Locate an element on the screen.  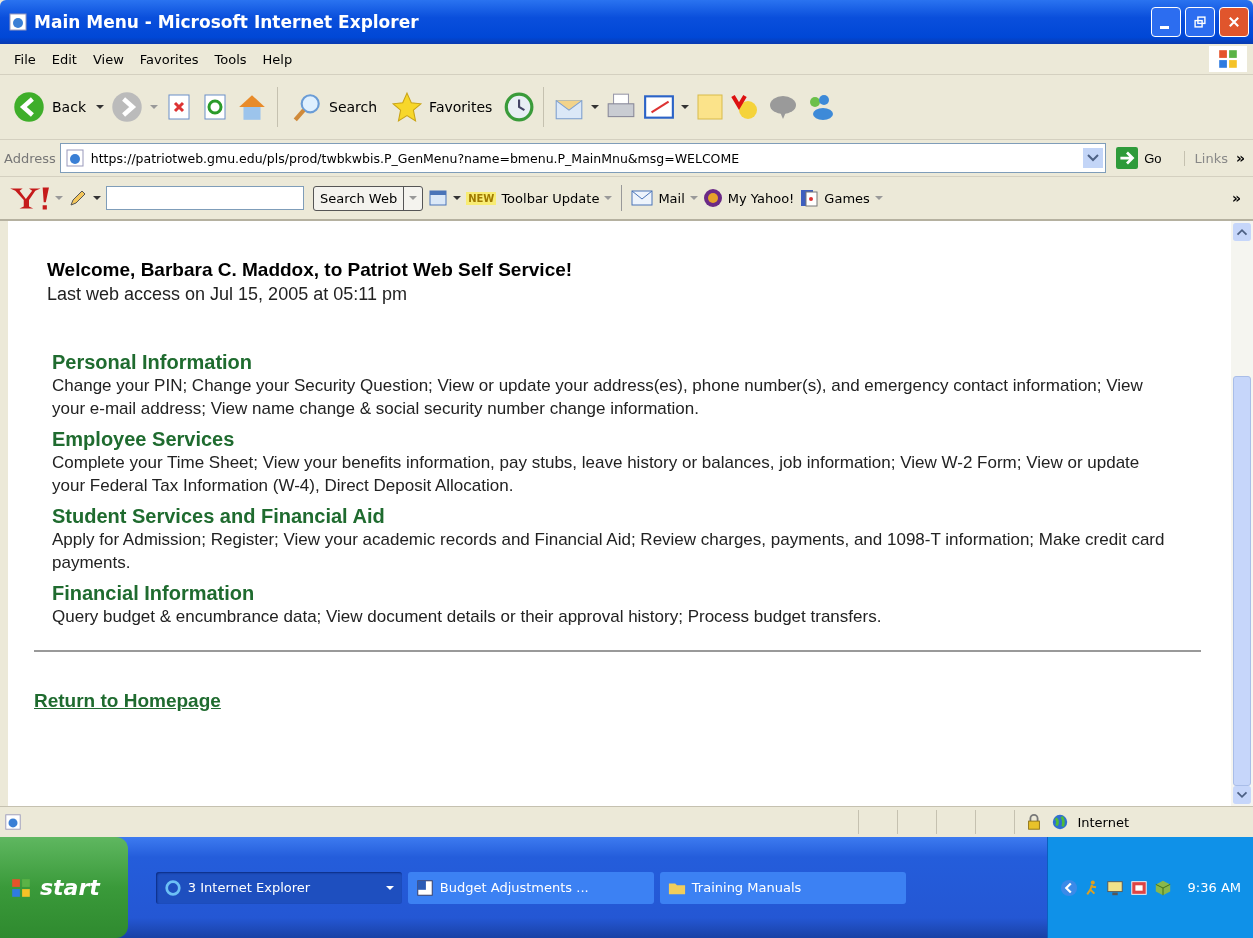
address-field: https://patriotweb.gmu.edu/pls/prod/twbkwbis.P_GenMenu?name=bmenu.P_MainMnu&msg=WELCOME is located at coordinates (583, 158).